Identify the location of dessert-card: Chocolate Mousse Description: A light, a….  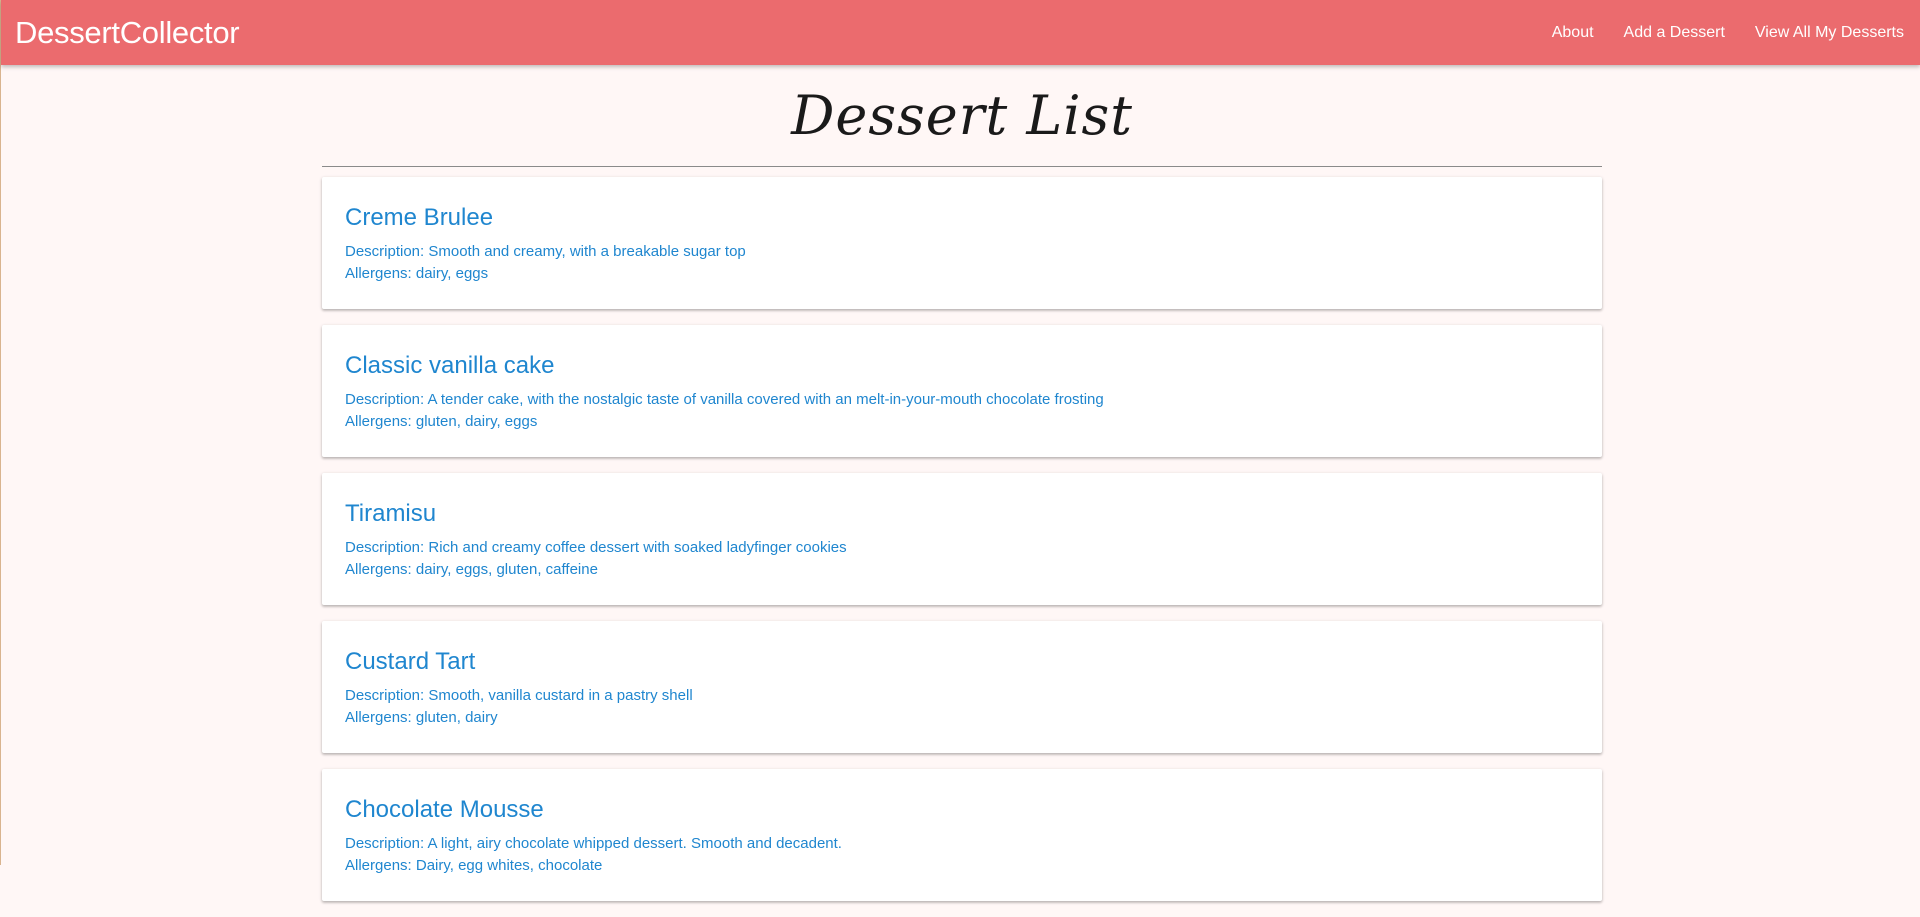
(962, 835).